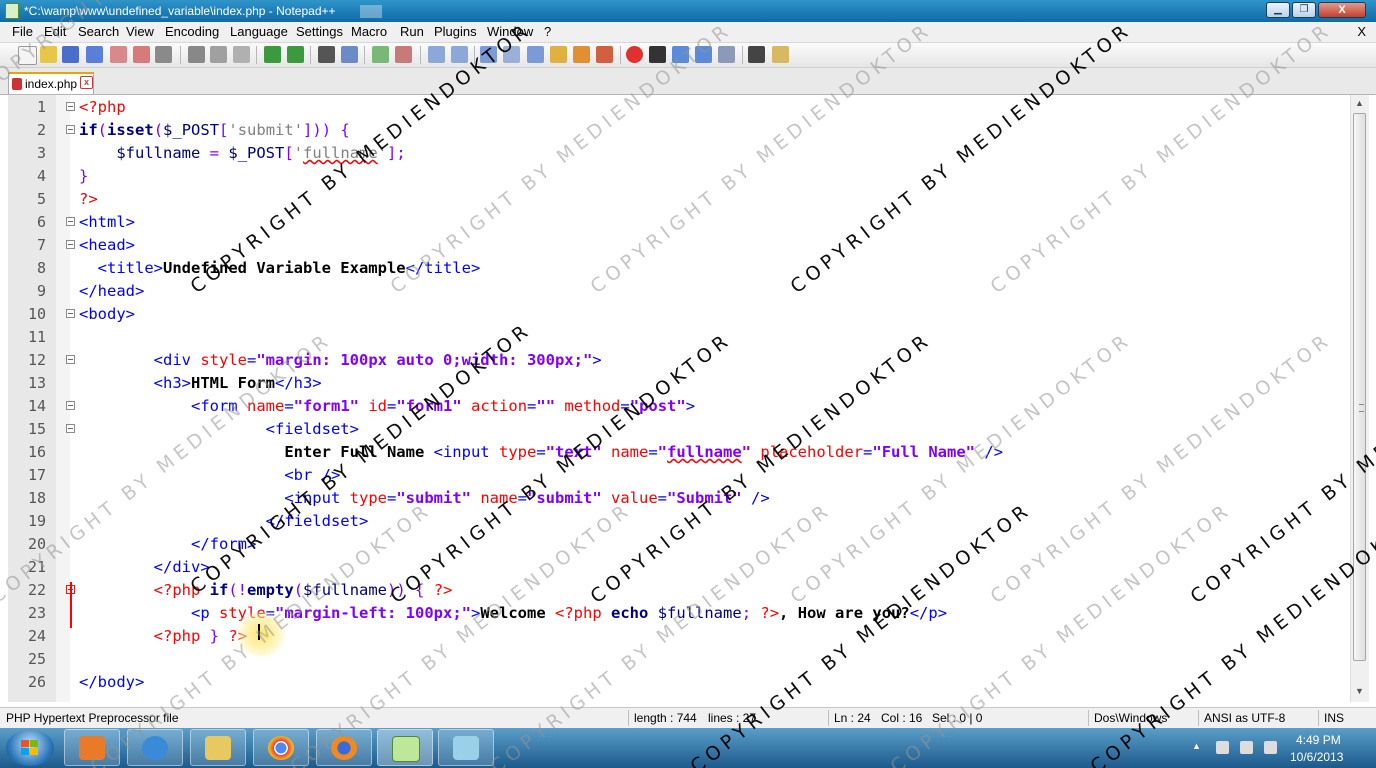 Image resolution: width=1376 pixels, height=768 pixels. What do you see at coordinates (1270, 747) in the screenshot?
I see `volume-icon` at bounding box center [1270, 747].